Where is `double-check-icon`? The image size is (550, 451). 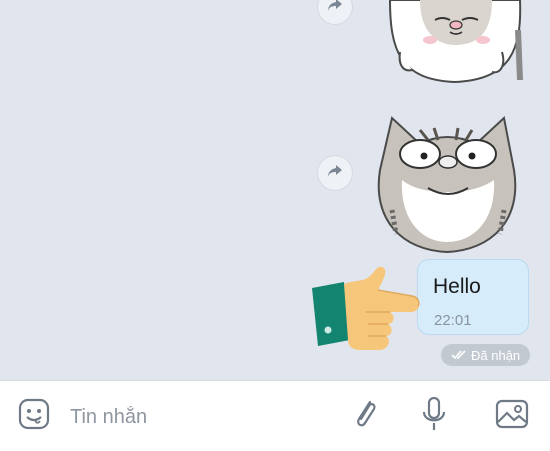
double-check-icon is located at coordinates (459, 355).